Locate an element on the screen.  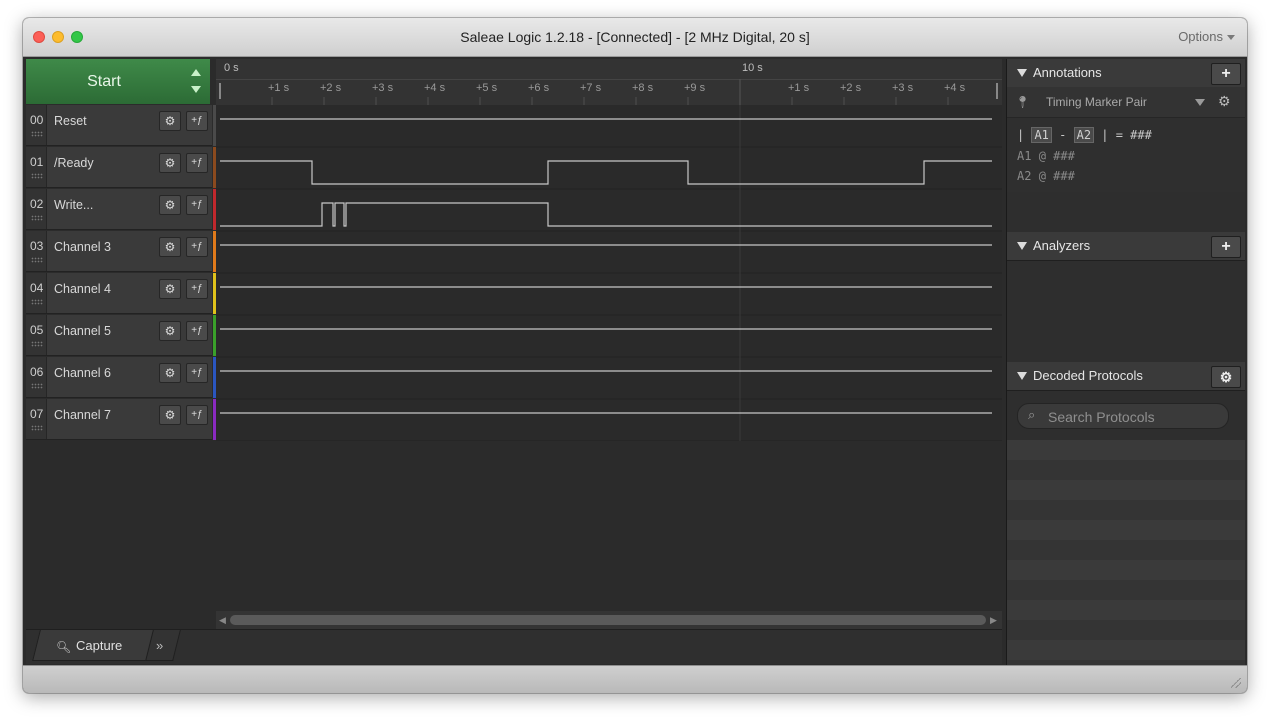
decoded-protocols-title: Decoded Protocols is located at coordinates (1088, 375).